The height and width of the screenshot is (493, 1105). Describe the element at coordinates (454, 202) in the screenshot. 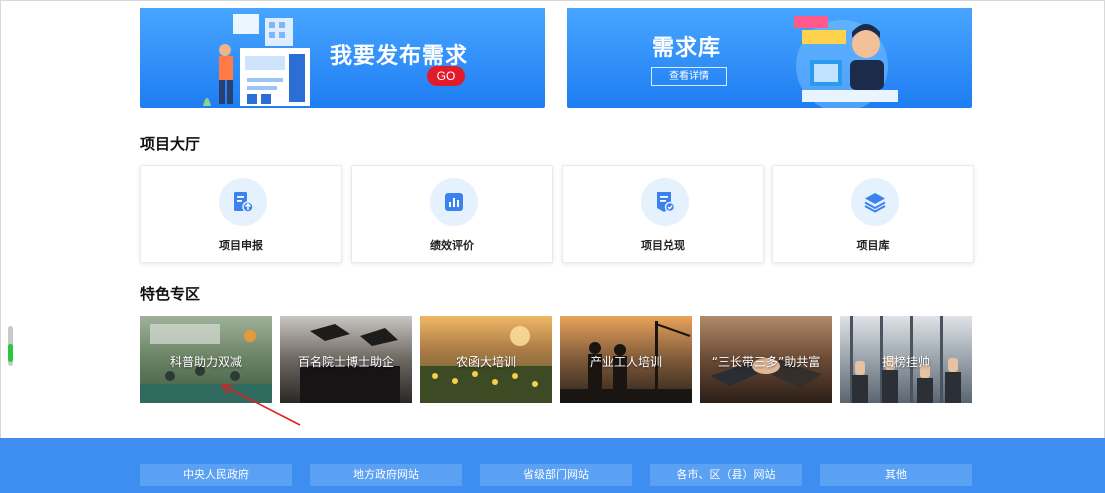

I see `bar-chart-icon` at that location.